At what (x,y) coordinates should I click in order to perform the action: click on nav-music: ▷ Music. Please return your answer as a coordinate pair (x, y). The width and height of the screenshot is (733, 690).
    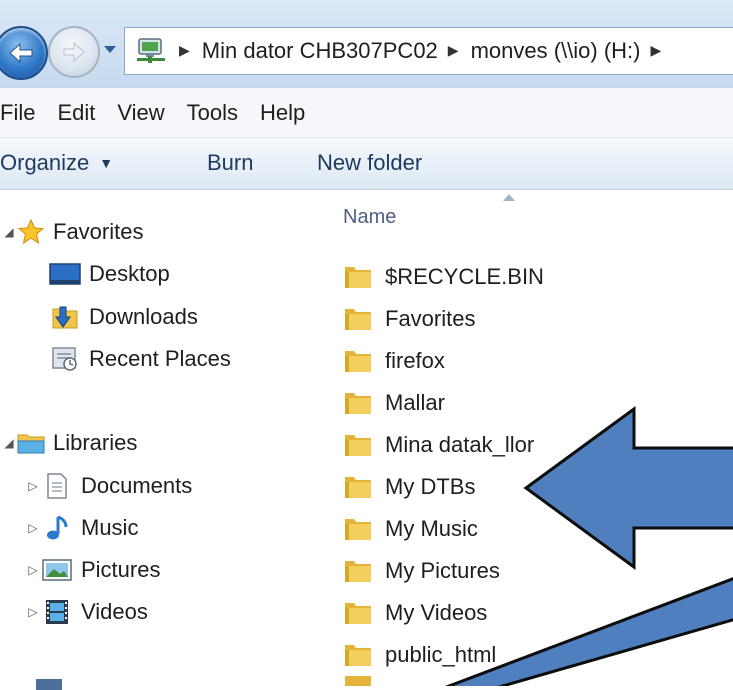
    Looking at the image, I should click on (82, 528).